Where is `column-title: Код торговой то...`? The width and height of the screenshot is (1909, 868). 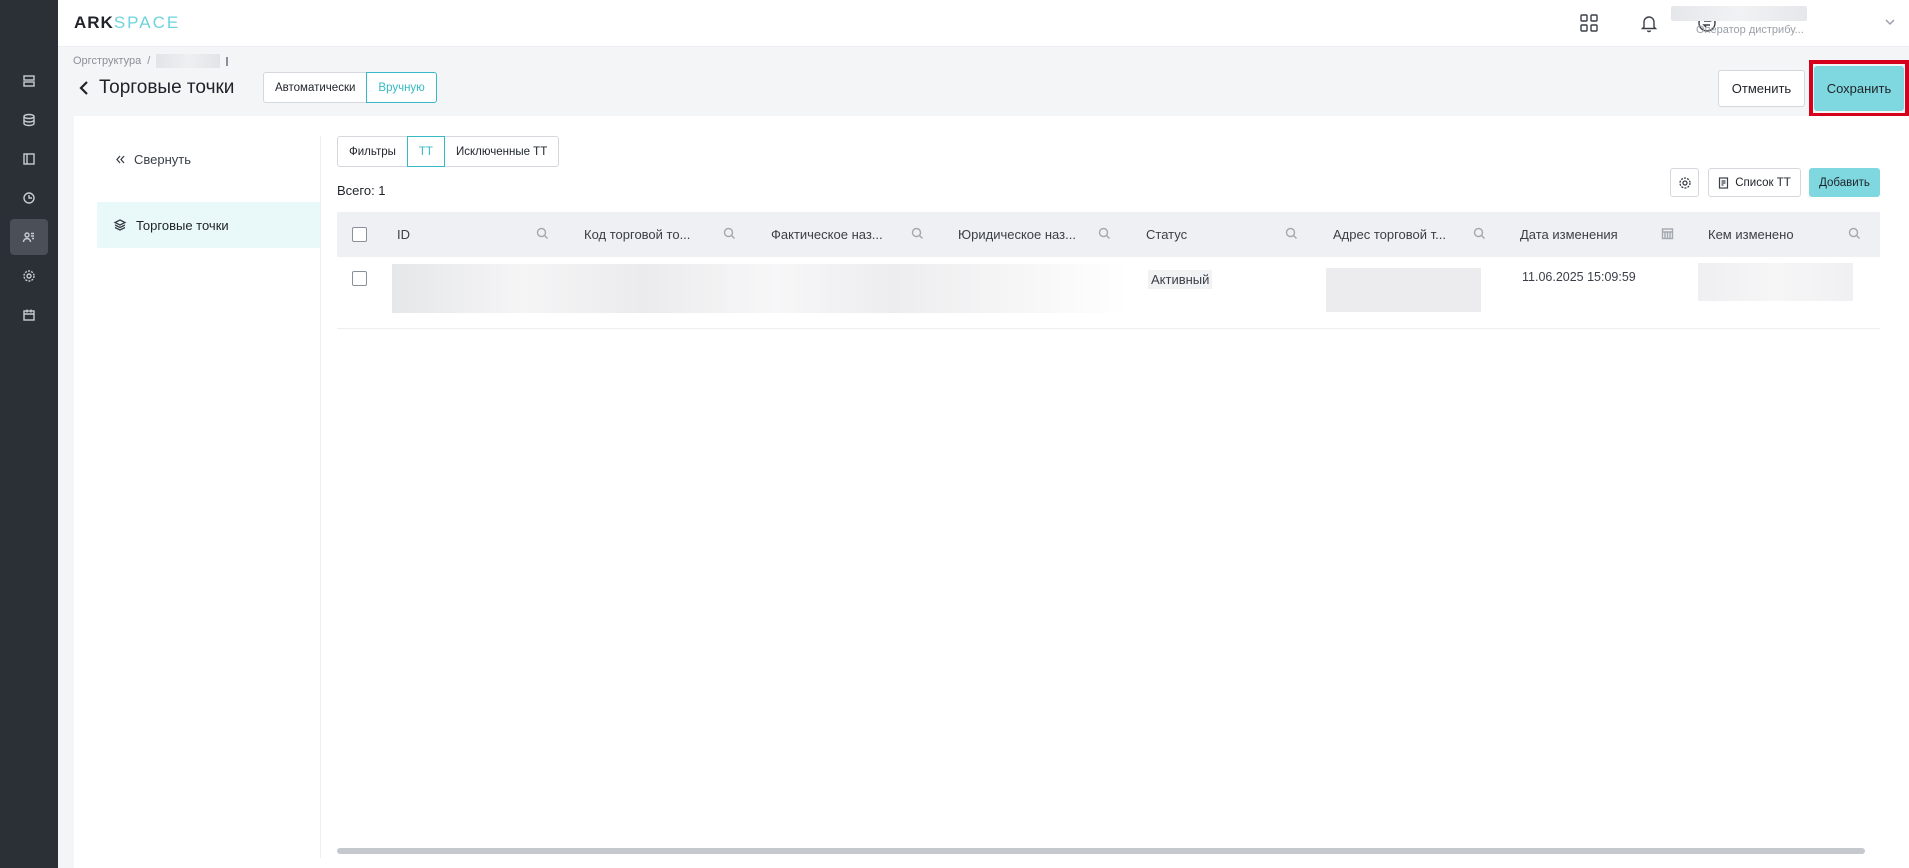
column-title: Код торговой то... is located at coordinates (637, 234).